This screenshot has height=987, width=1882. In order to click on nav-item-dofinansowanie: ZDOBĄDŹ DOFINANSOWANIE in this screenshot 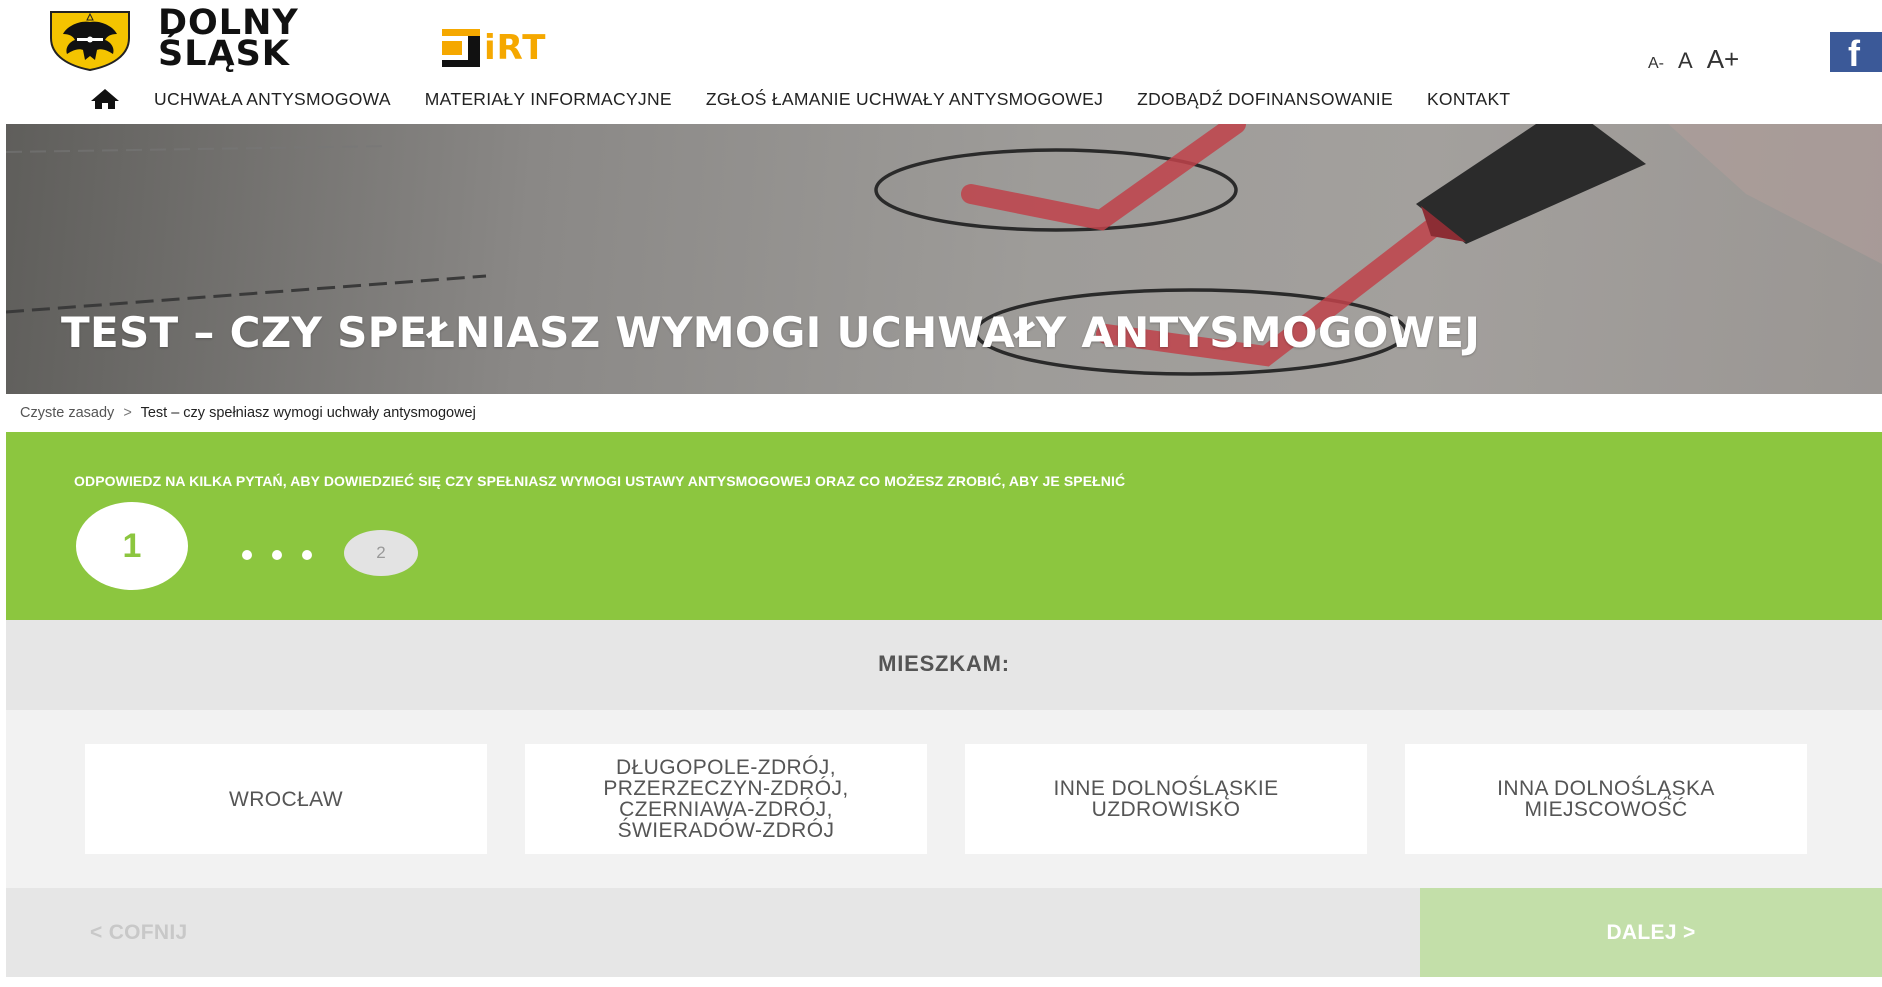, I will do `click(1265, 99)`.